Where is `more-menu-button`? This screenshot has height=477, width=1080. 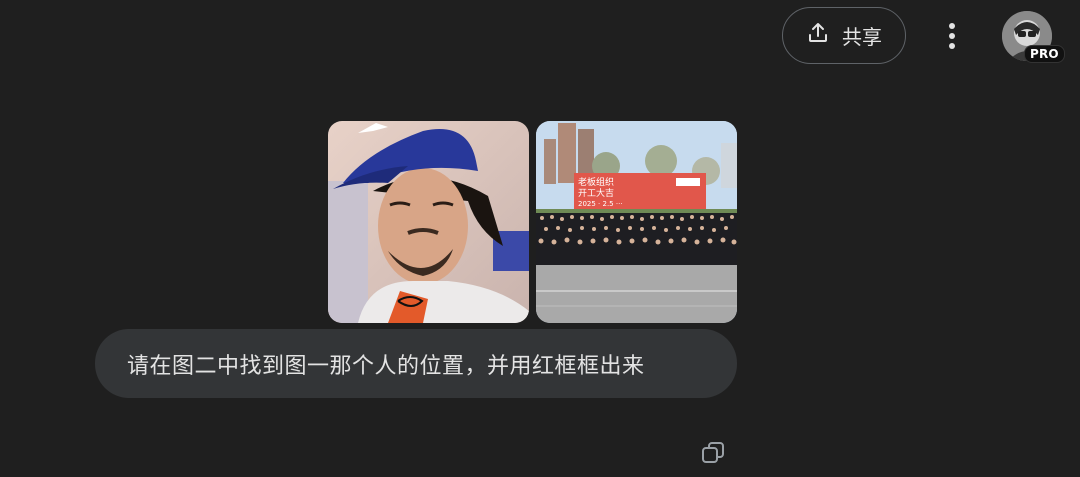
more-menu-button is located at coordinates (952, 36).